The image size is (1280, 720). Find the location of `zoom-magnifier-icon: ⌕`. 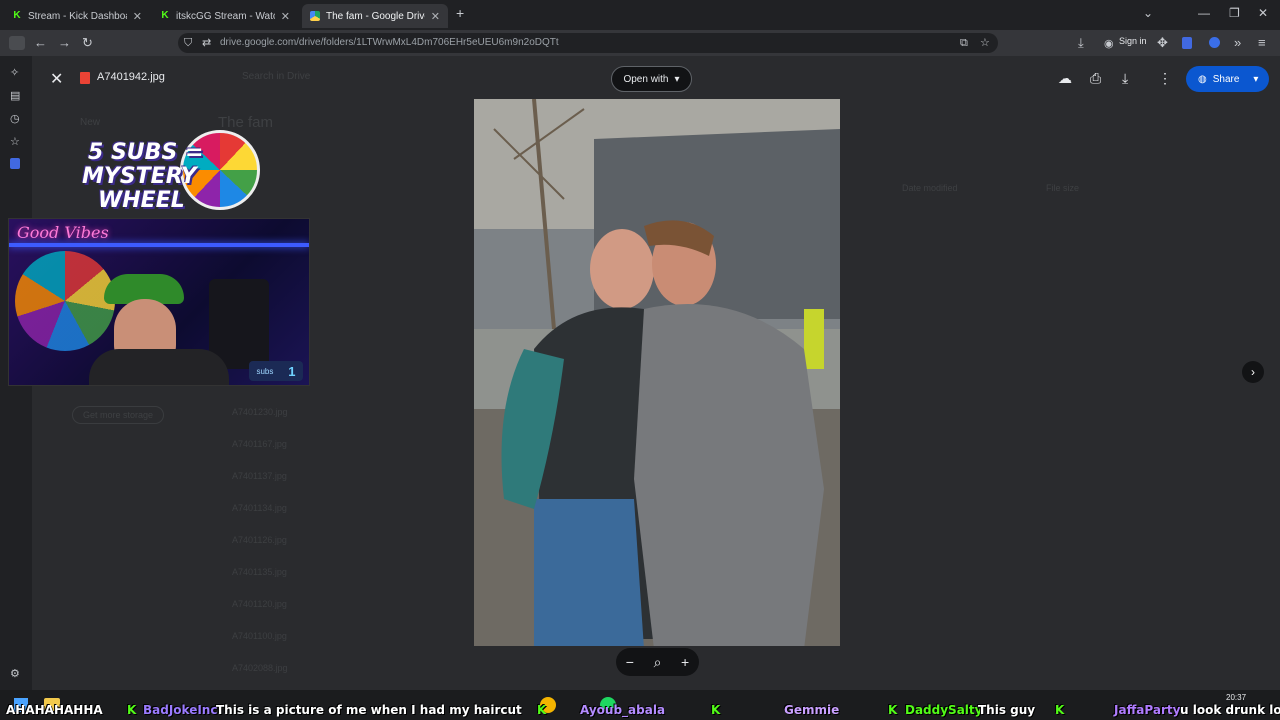

zoom-magnifier-icon: ⌕ is located at coordinates (658, 662).